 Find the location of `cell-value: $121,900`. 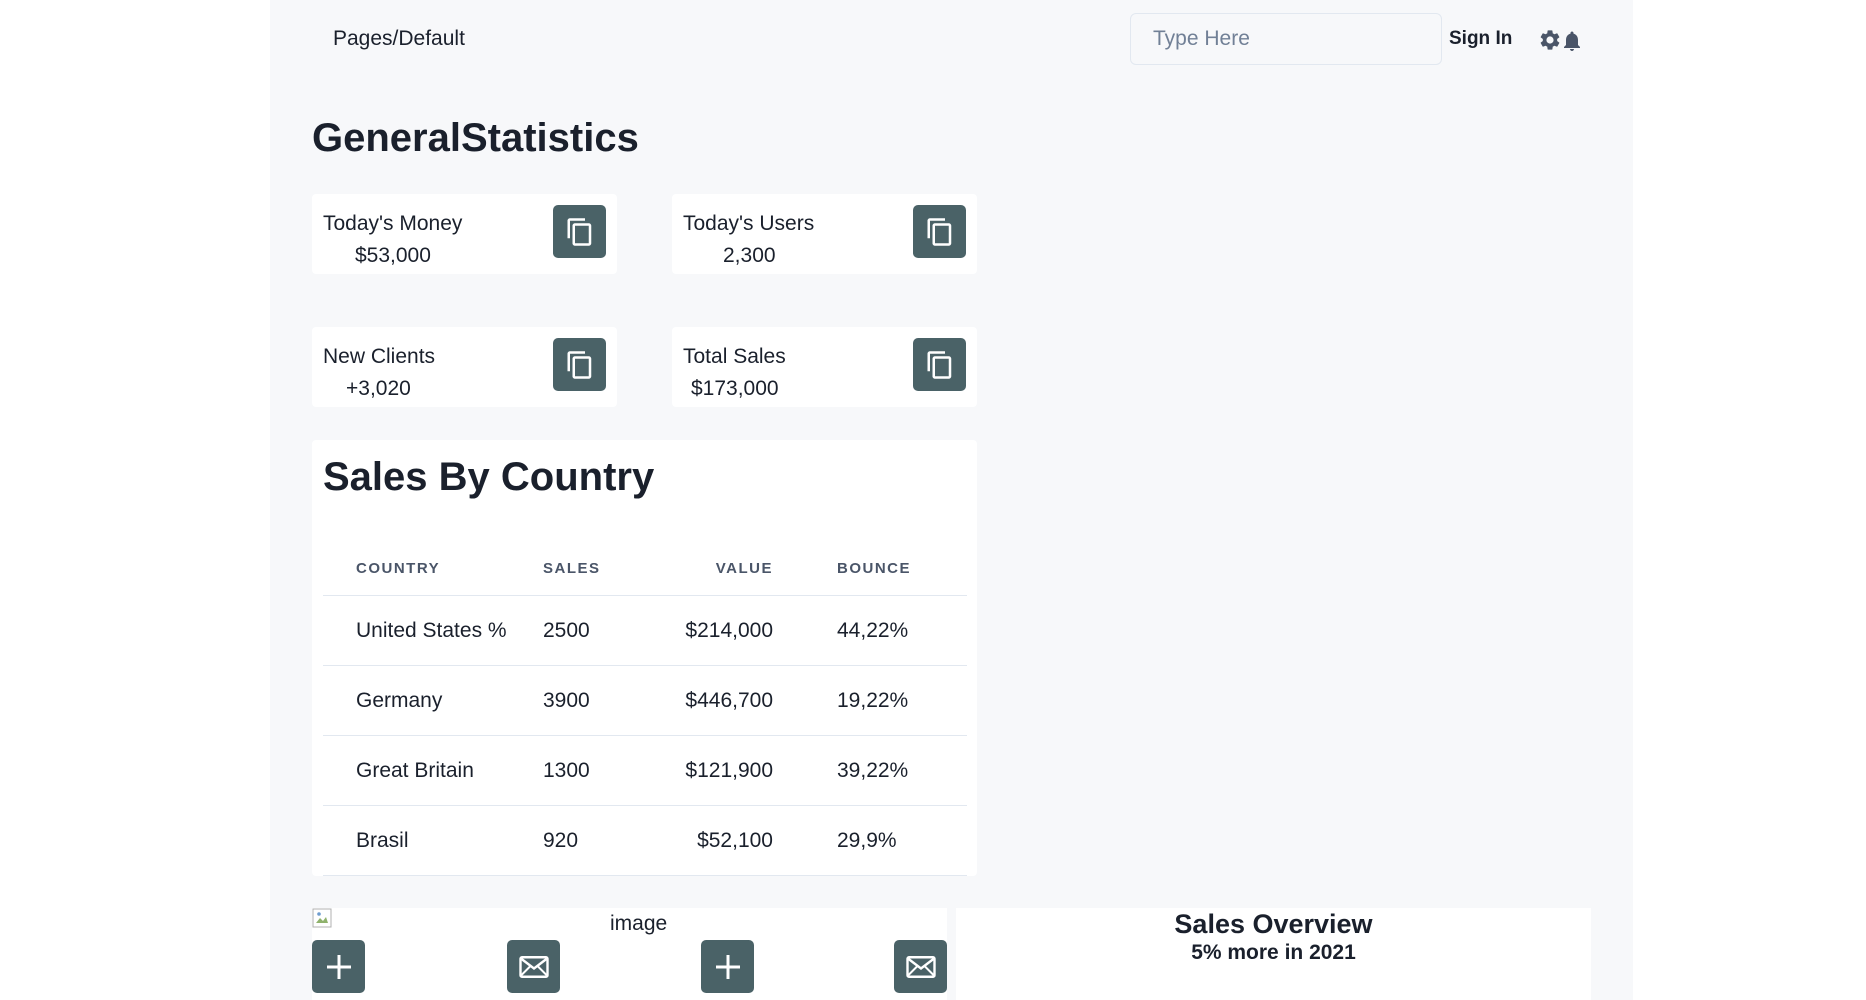

cell-value: $121,900 is located at coordinates (708, 770).